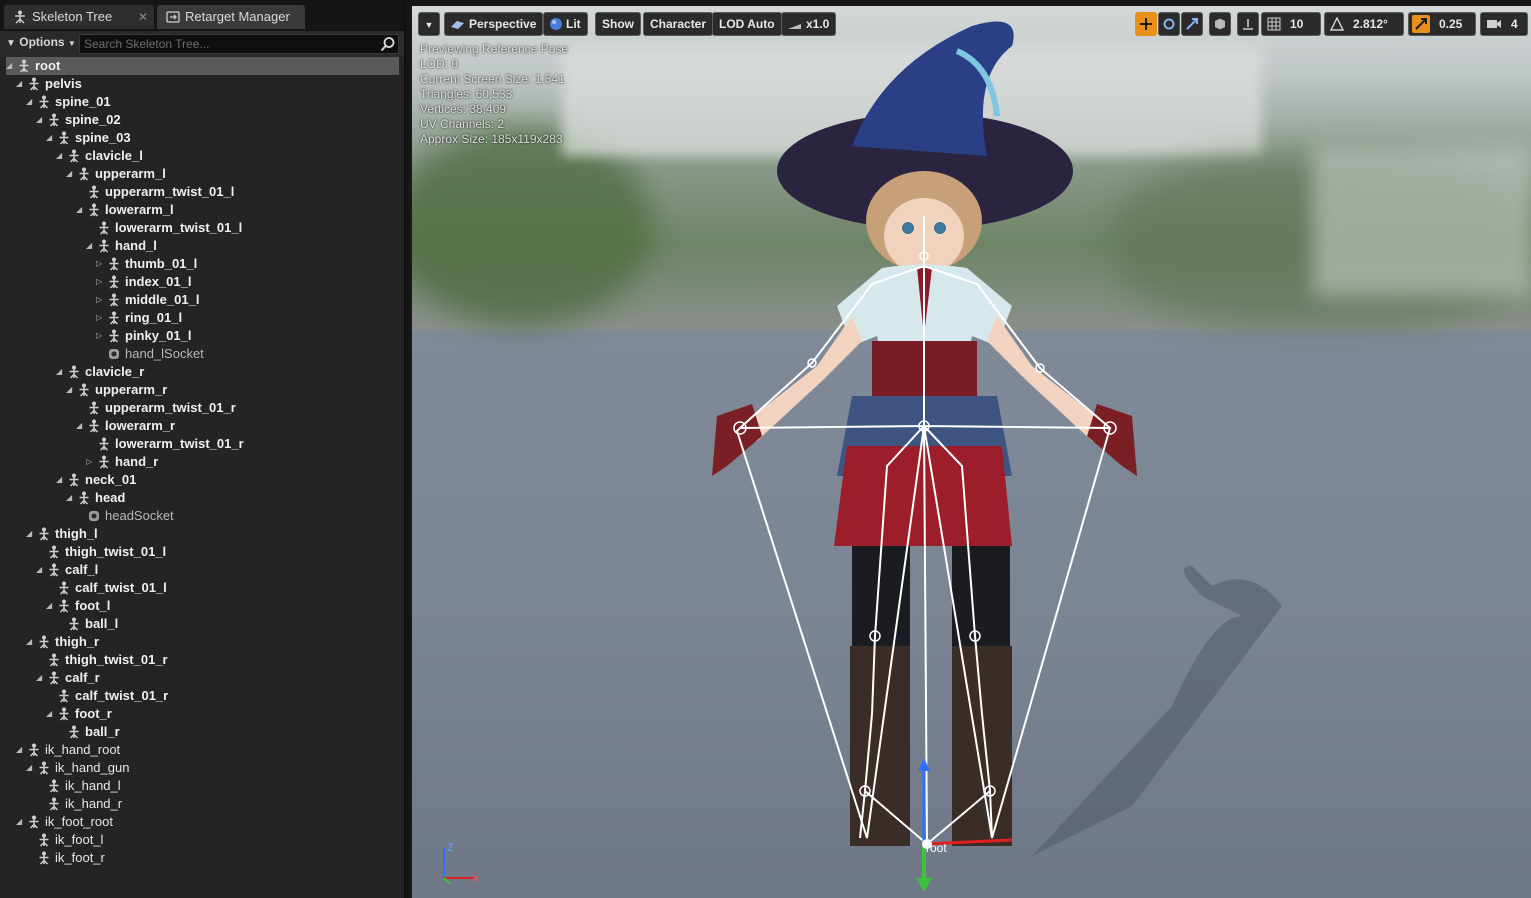  Describe the element at coordinates (202, 300) in the screenshot. I see `bone-tree-row: ▷ middle_01_l` at that location.